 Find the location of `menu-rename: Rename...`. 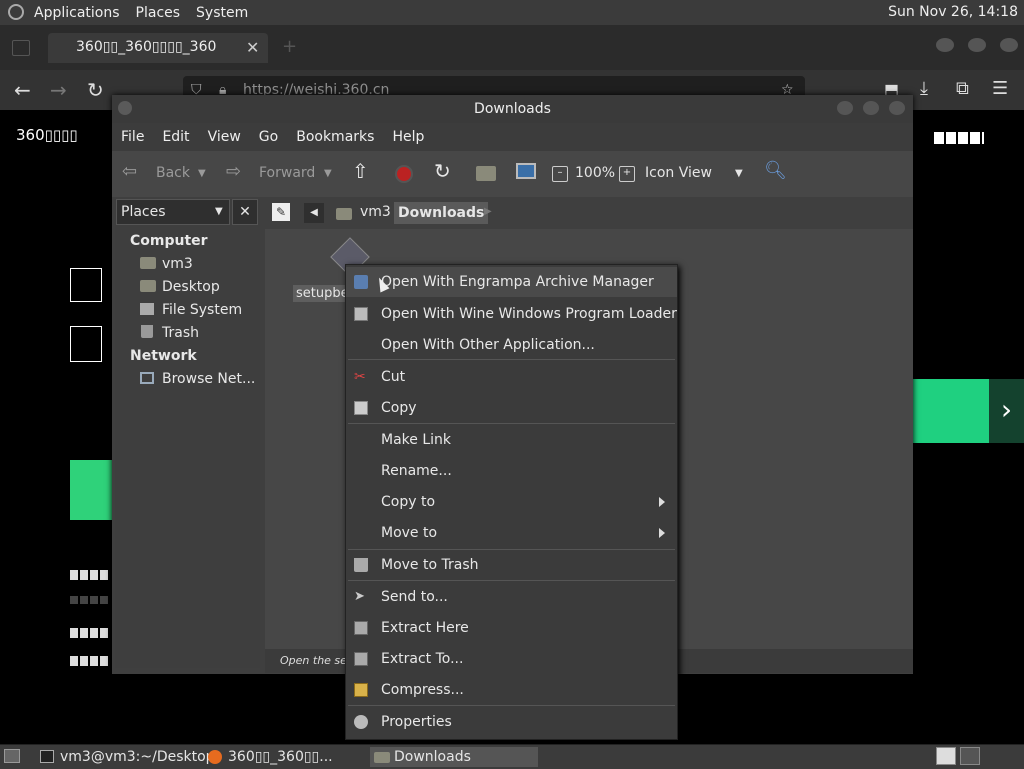

menu-rename: Rename... is located at coordinates (511, 471).